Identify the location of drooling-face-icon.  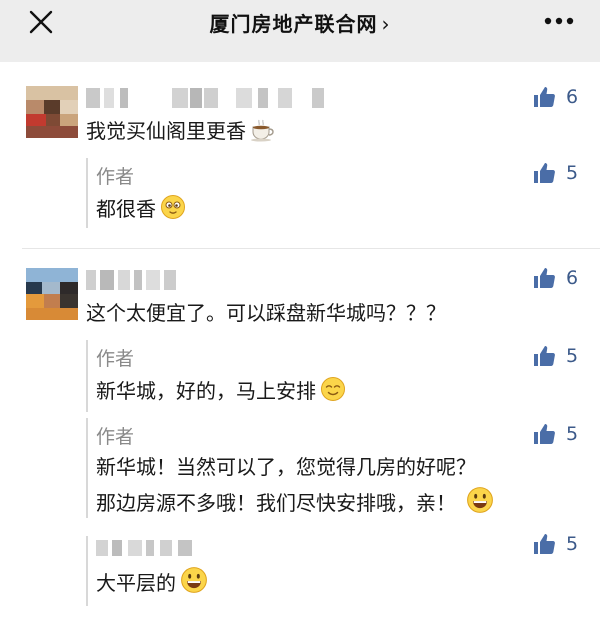
(173, 207).